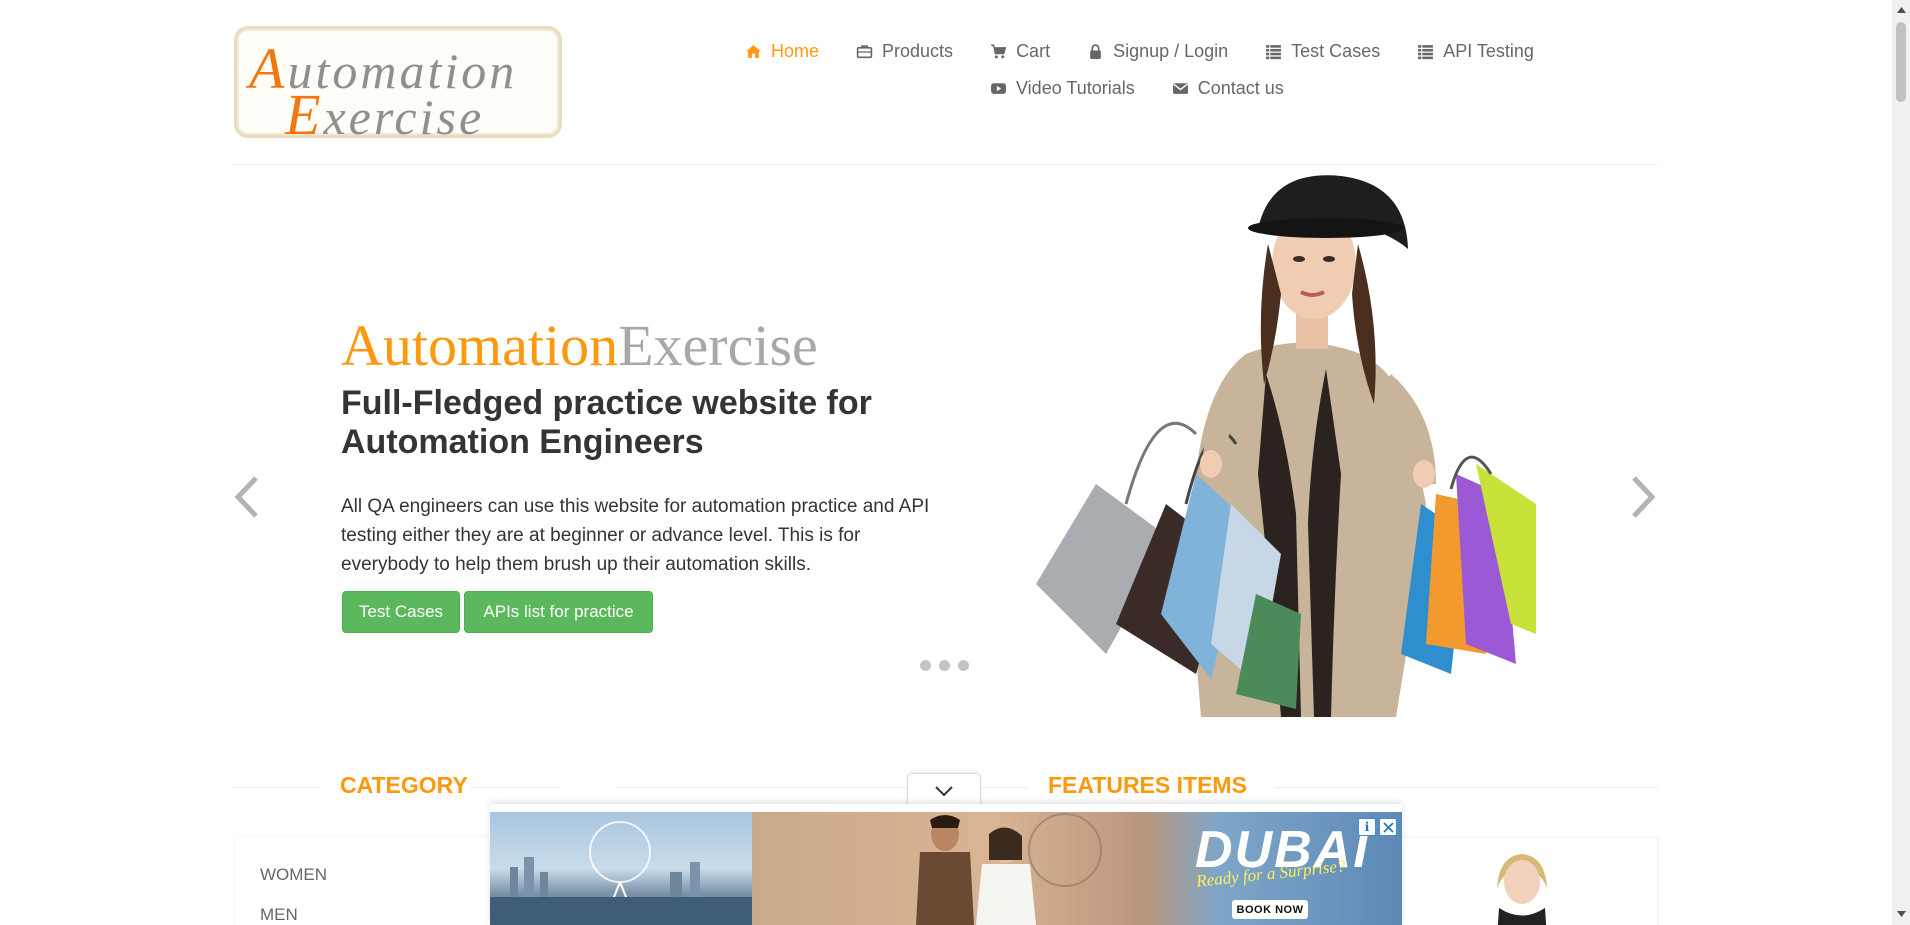 This screenshot has height=925, width=1910. I want to click on apis-list-button: APIs list for practice, so click(558, 612).